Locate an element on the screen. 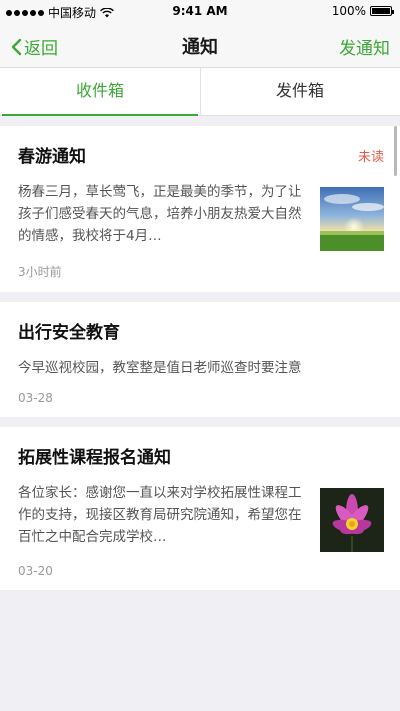 This screenshot has width=400, height=711. back-button: 返回 is located at coordinates (34, 46).